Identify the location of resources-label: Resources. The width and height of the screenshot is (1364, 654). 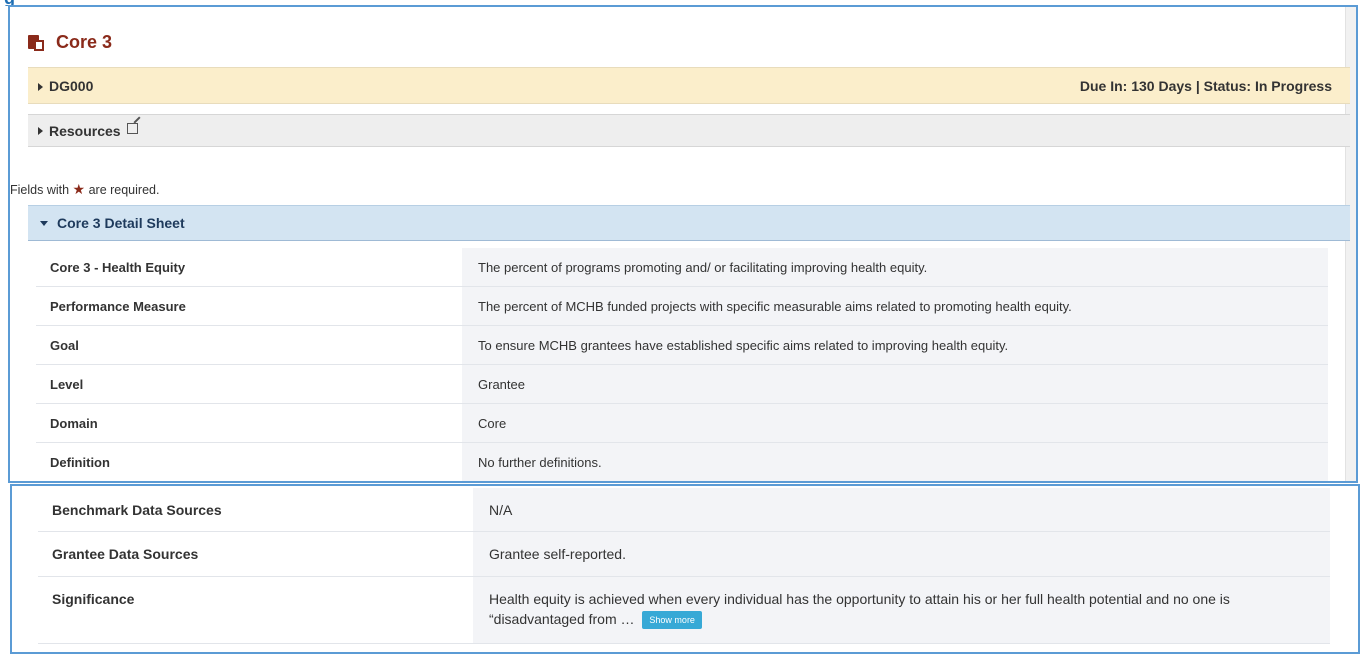
(85, 131).